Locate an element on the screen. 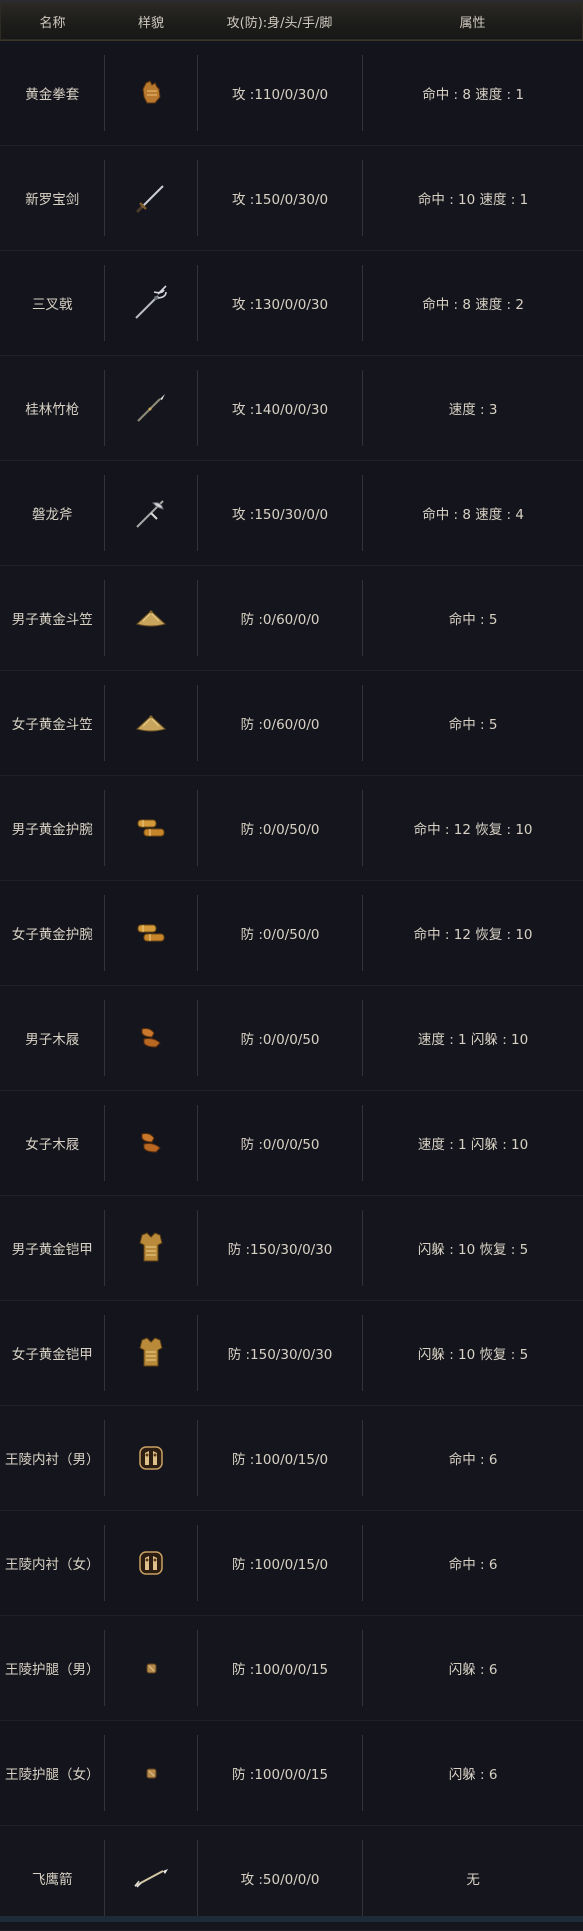 This screenshot has width=583, height=1931. table-row: 新罗宝剑 攻 :150/0/30/0 命中 : 10 速度 : 1 is located at coordinates (291, 198).